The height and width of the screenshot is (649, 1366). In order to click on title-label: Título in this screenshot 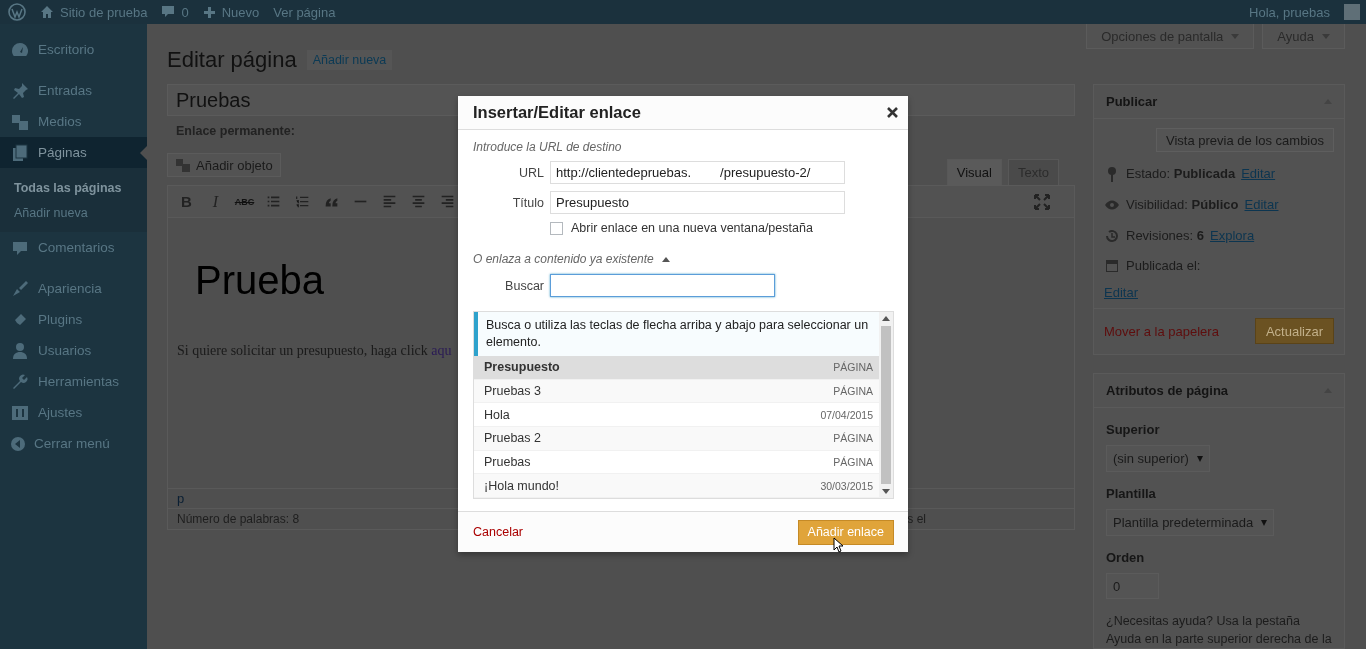, I will do `click(527, 202)`.